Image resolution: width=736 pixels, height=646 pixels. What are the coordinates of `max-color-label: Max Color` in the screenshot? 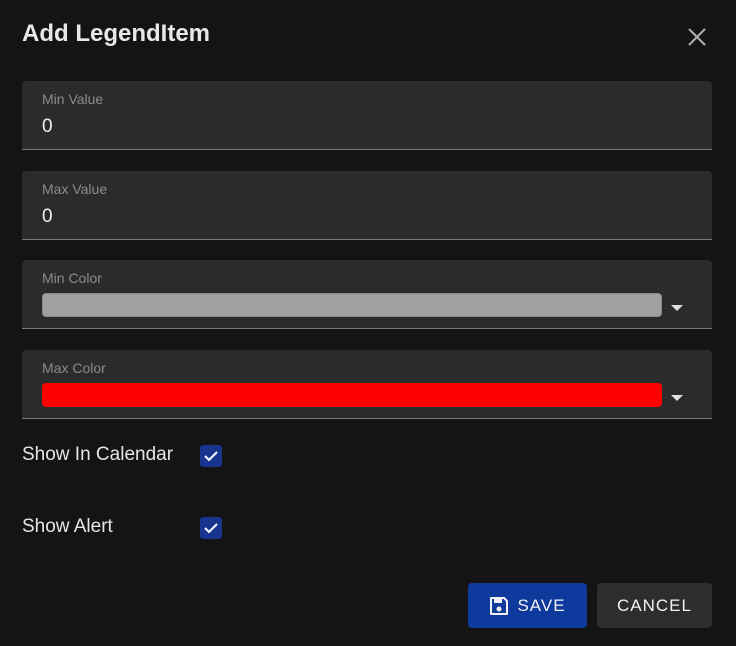 It's located at (74, 368).